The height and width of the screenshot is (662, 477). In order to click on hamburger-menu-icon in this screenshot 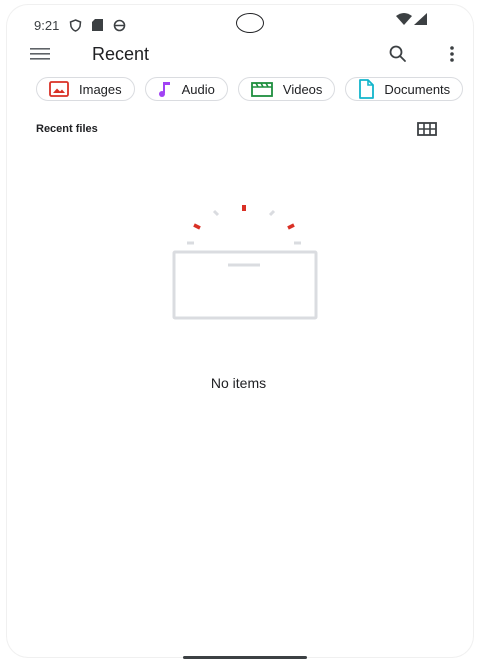, I will do `click(40, 54)`.